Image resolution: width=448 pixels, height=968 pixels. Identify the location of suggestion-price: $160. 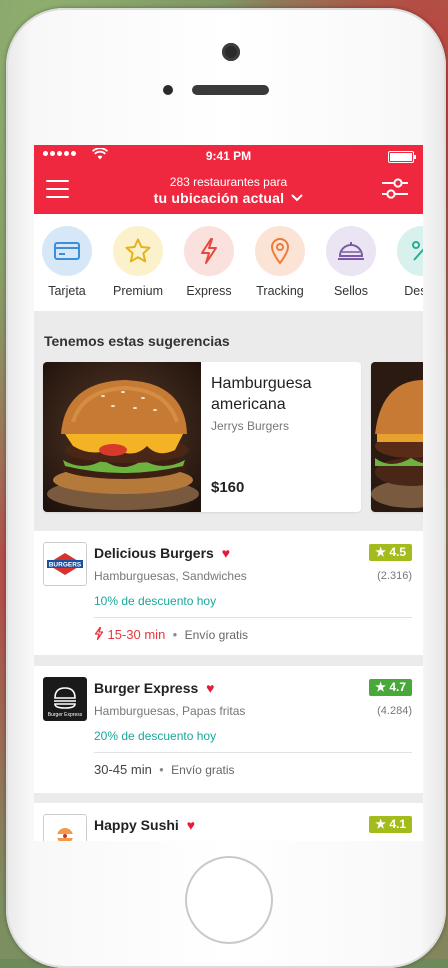
(228, 487).